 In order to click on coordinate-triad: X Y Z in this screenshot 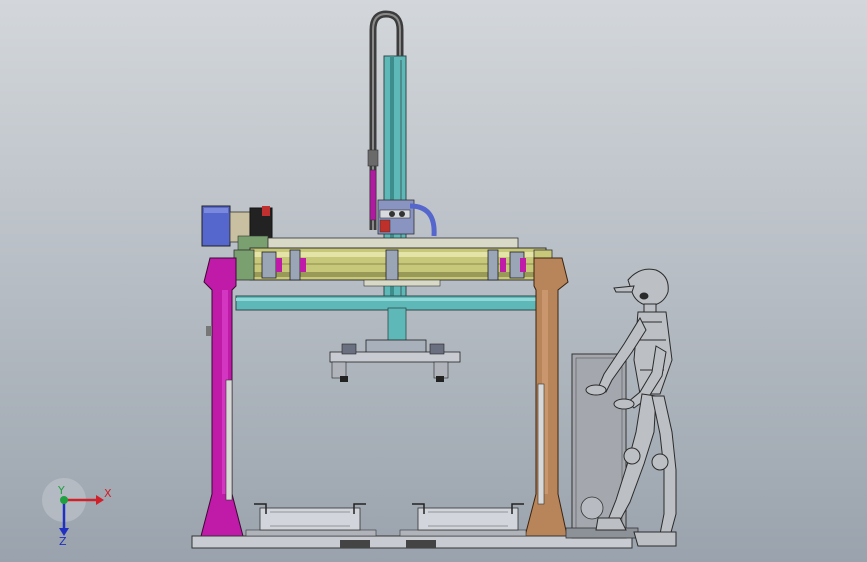, I will do `click(77, 513)`.